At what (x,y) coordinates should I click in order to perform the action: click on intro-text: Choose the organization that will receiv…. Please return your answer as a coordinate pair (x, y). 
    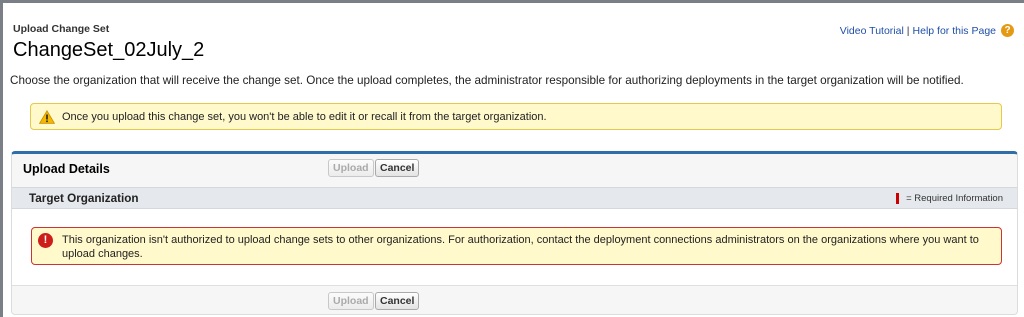
    Looking at the image, I should click on (487, 80).